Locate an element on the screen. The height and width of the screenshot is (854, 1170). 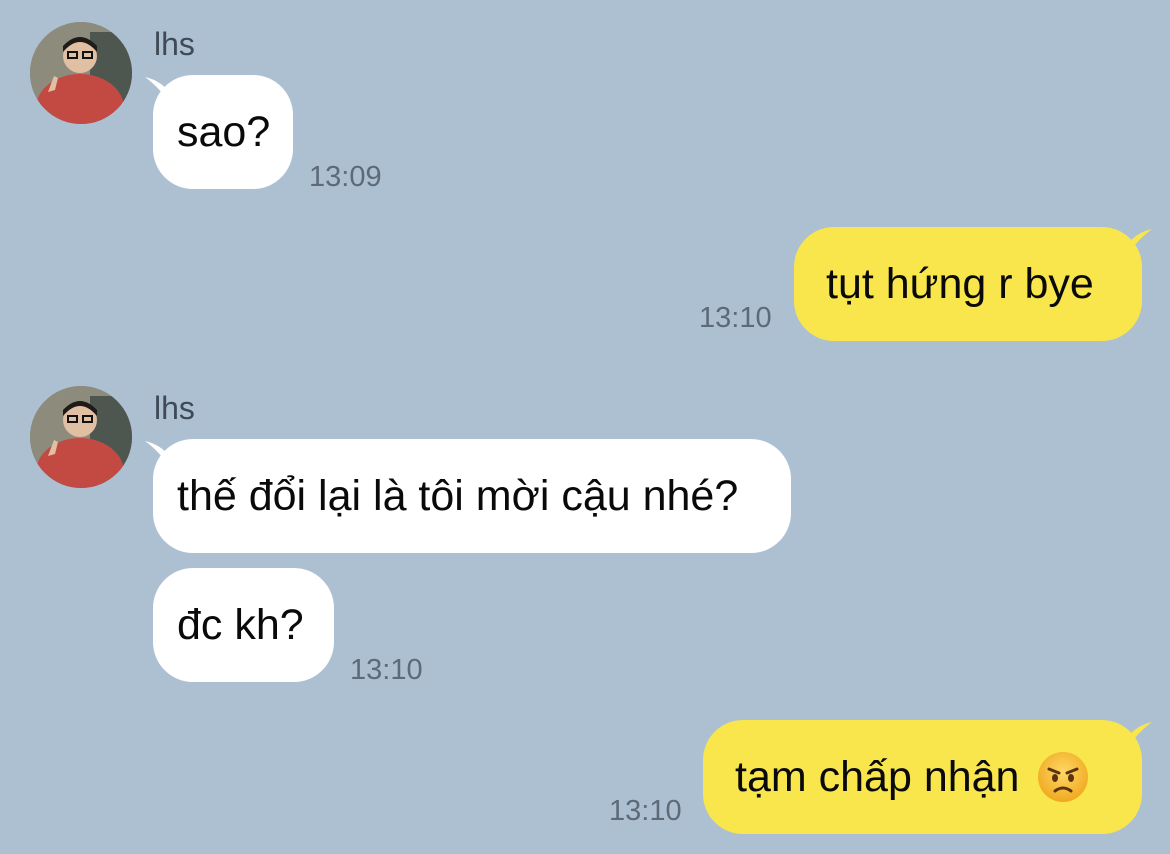
message-text: tụt hứng r bye is located at coordinates (960, 283).